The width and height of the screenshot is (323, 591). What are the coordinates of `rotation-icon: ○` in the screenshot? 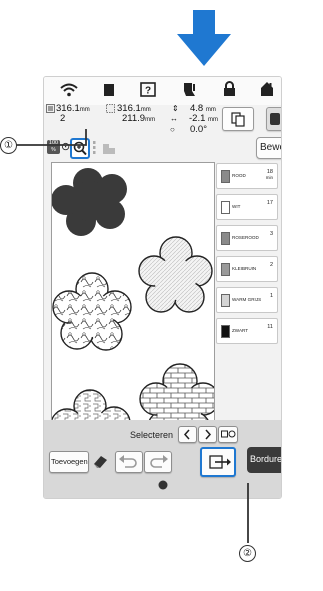 It's located at (172, 129).